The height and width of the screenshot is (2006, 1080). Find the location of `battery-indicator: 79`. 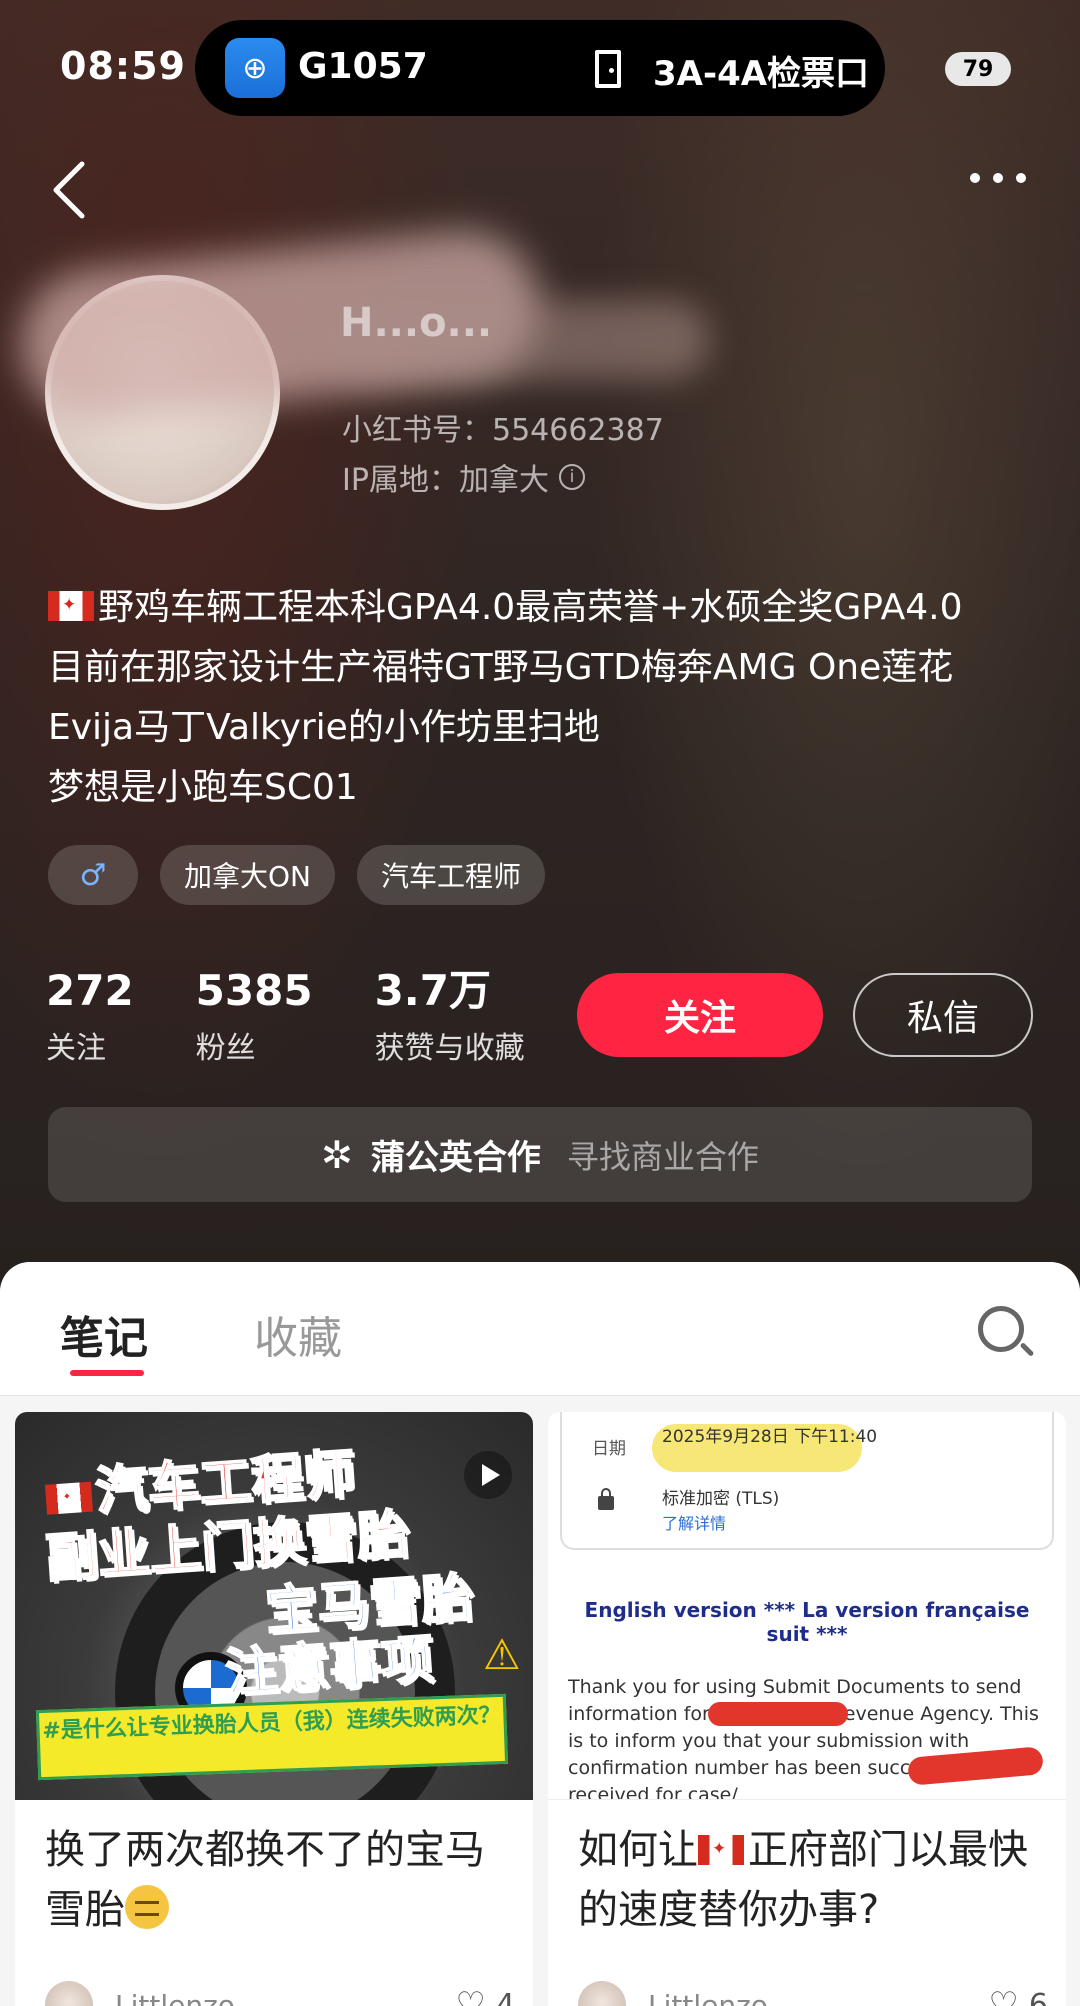

battery-indicator: 79 is located at coordinates (978, 69).